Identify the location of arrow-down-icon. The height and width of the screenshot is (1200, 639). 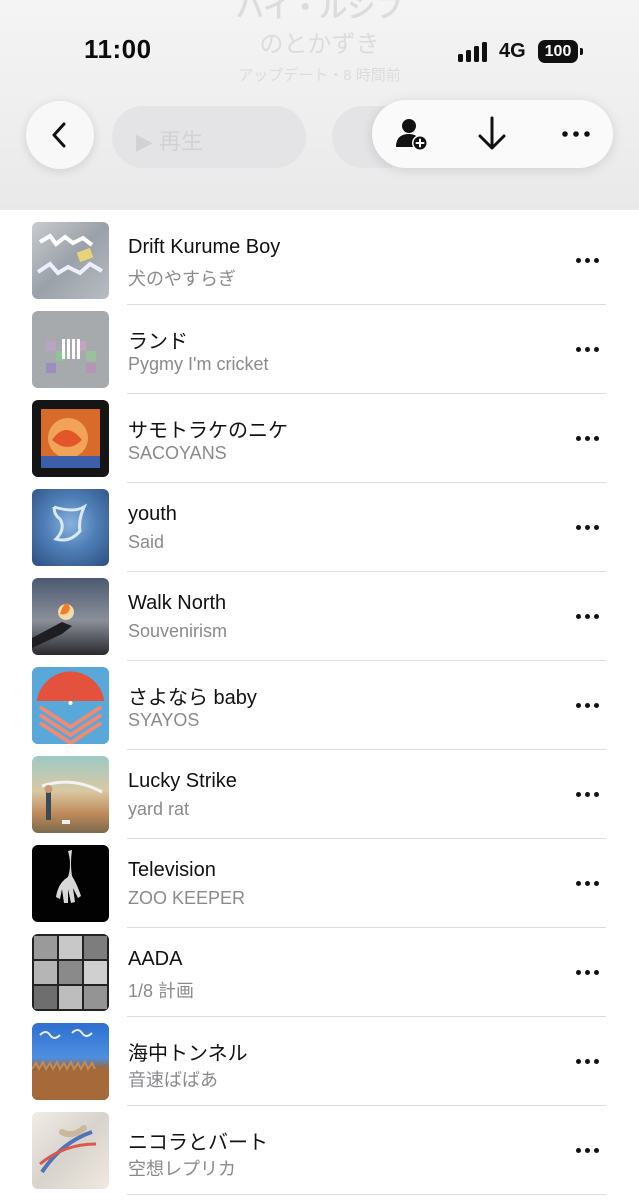
(492, 134).